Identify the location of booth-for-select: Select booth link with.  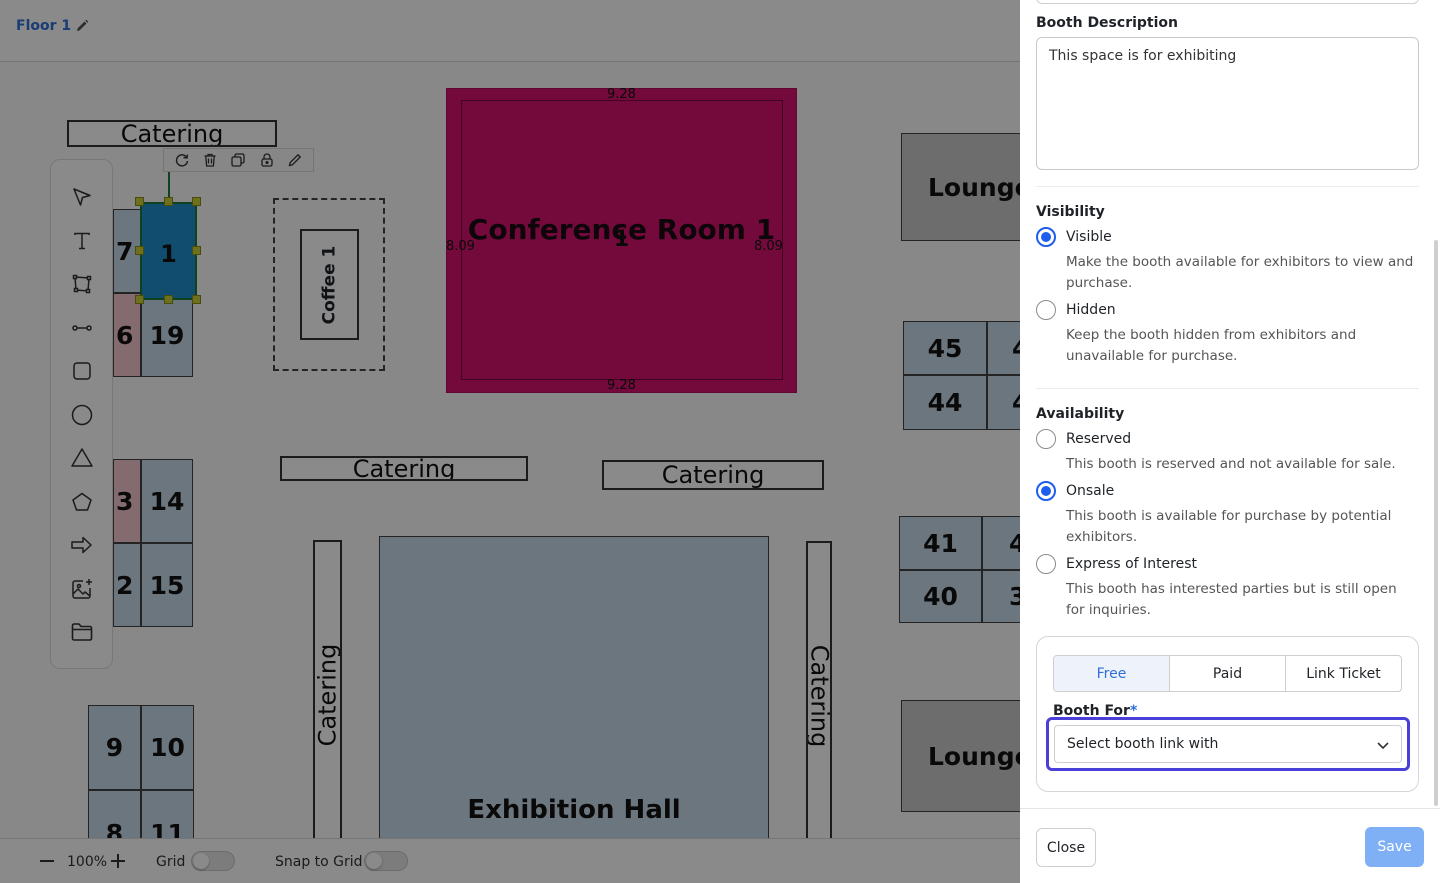
(1228, 744).